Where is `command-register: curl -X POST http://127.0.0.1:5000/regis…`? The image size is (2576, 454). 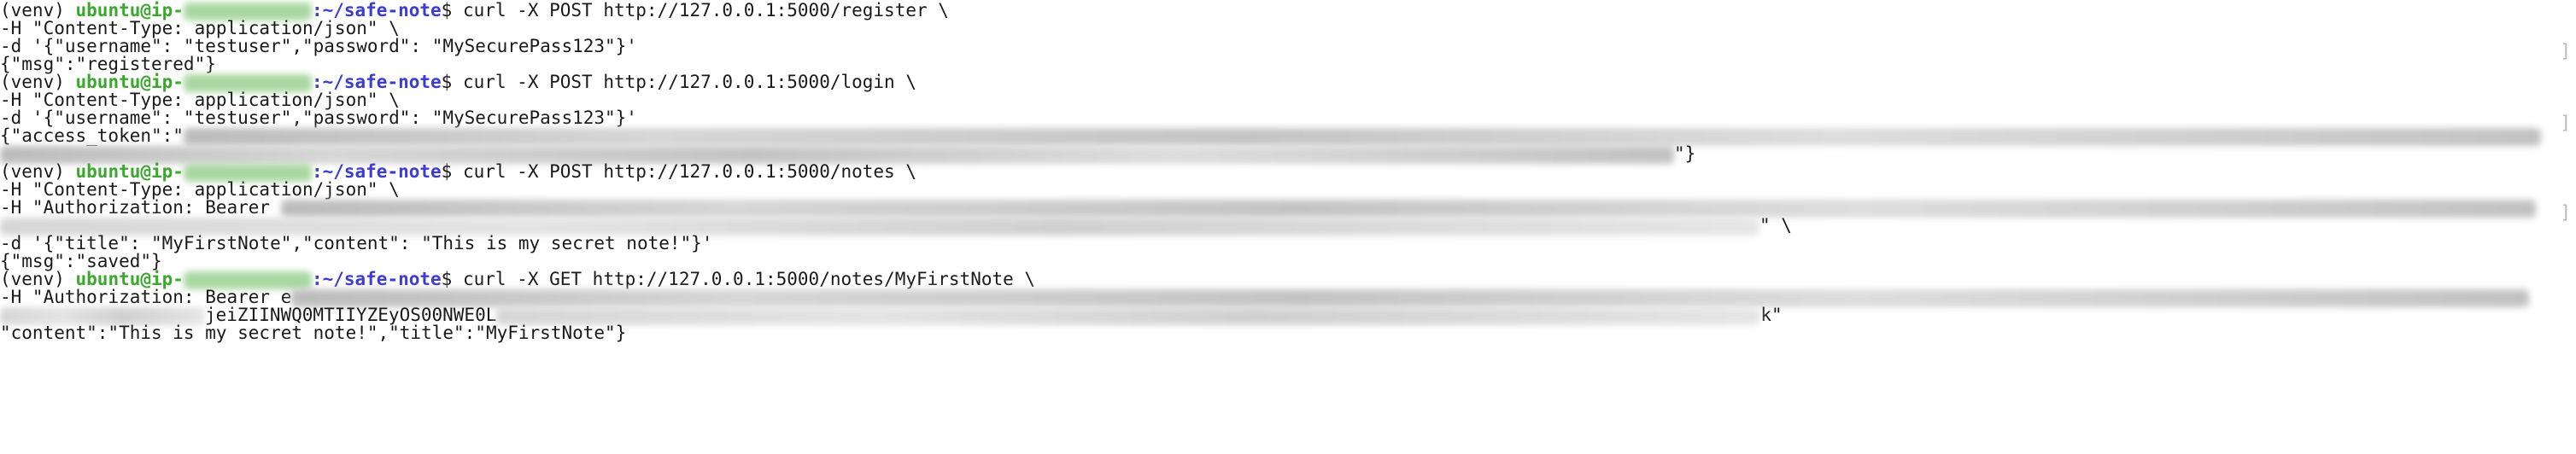
command-register: curl -X POST http://127.0.0.1:5000/regis… is located at coordinates (705, 10).